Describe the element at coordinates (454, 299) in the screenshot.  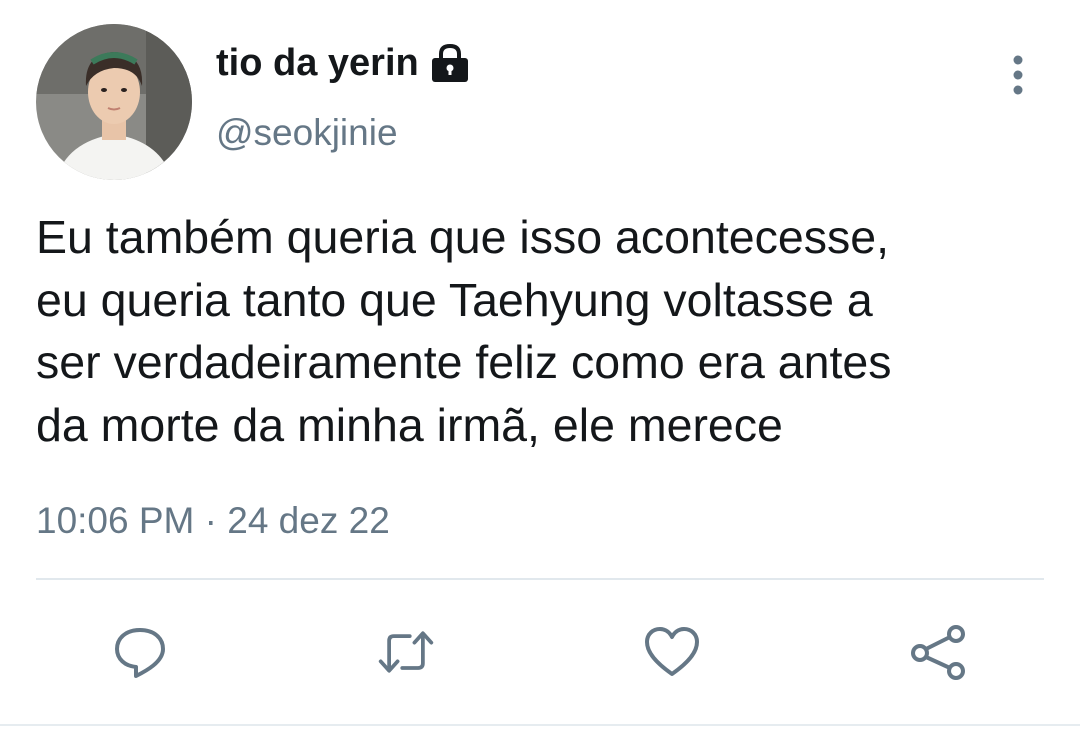
I see `tweet-text-line: eu queria tanto que Taehyung voltasse a` at that location.